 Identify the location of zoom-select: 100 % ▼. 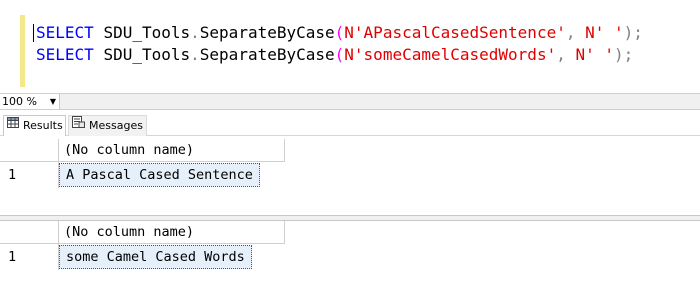
(30, 101).